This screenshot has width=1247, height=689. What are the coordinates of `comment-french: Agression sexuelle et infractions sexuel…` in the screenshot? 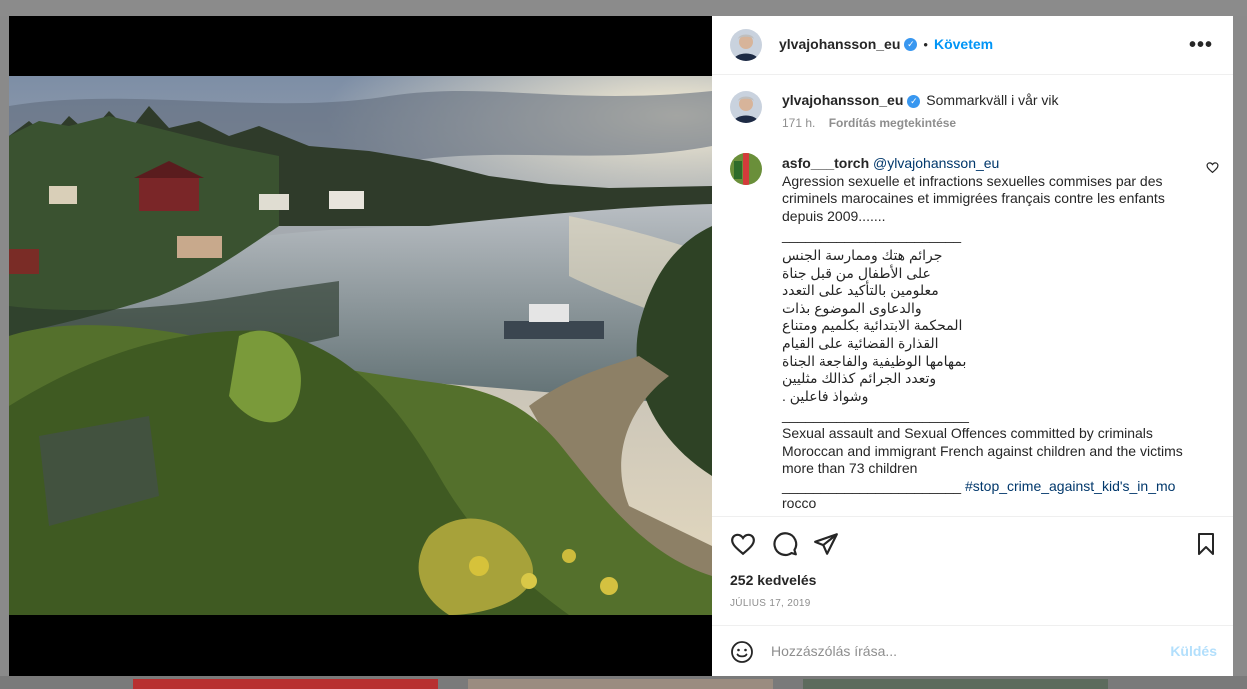 It's located at (973, 198).